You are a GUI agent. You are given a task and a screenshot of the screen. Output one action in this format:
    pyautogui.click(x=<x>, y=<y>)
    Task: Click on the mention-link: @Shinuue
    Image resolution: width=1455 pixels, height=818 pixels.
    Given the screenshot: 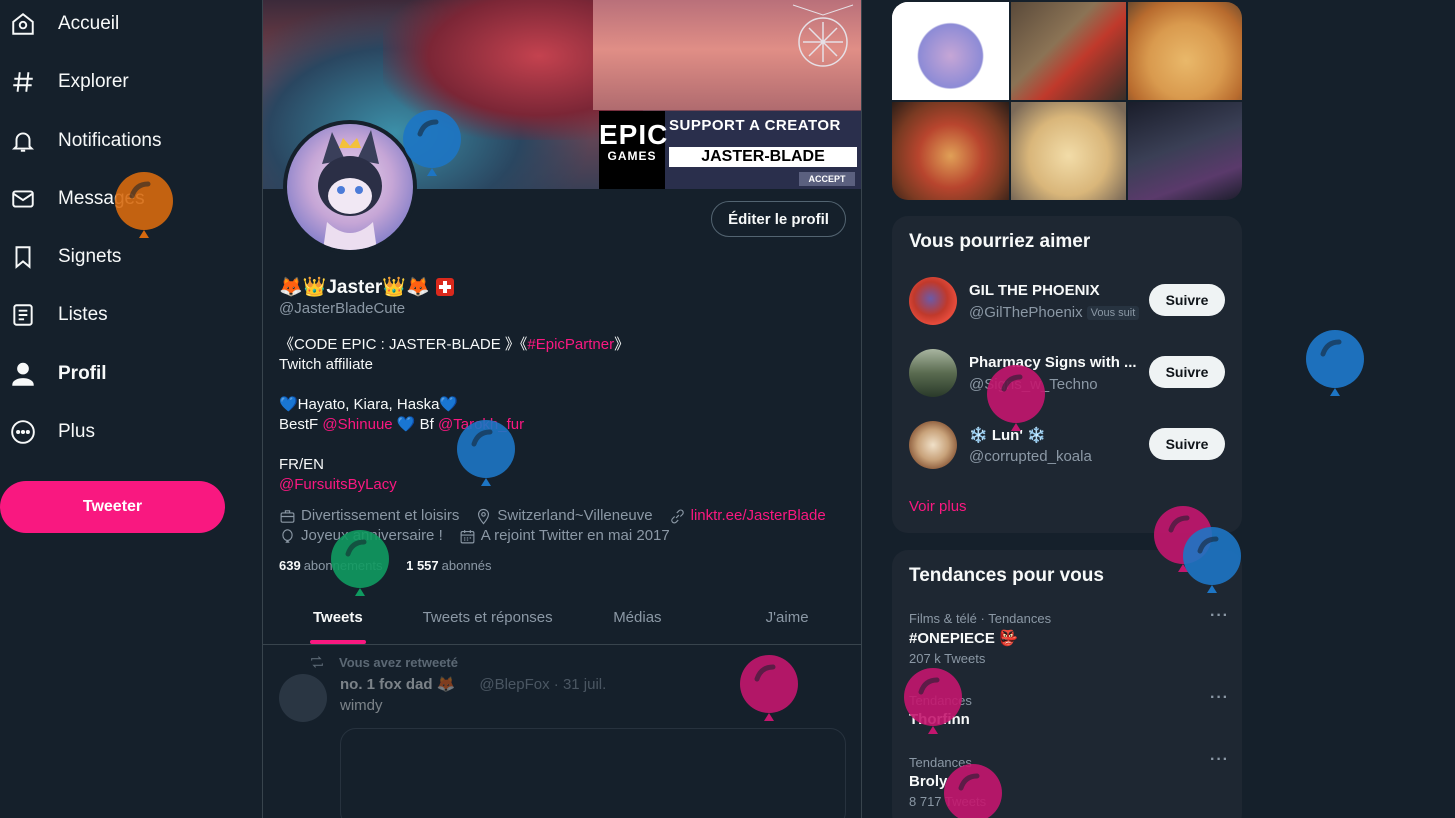 What is the action you would take?
    pyautogui.click(x=357, y=424)
    